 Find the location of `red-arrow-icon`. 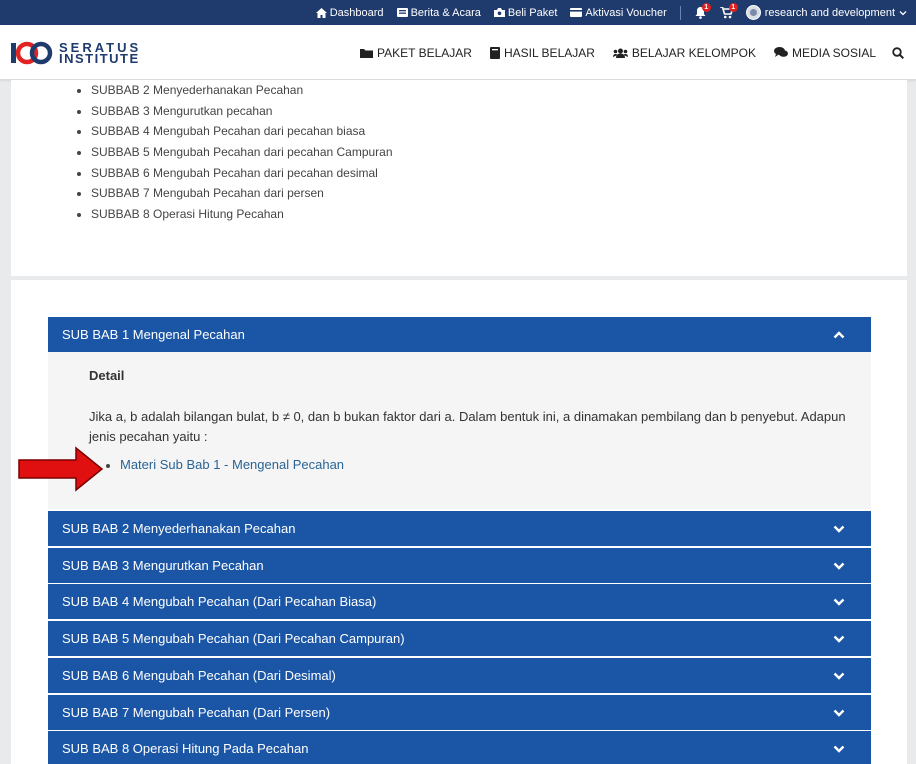

red-arrow-icon is located at coordinates (61, 469).